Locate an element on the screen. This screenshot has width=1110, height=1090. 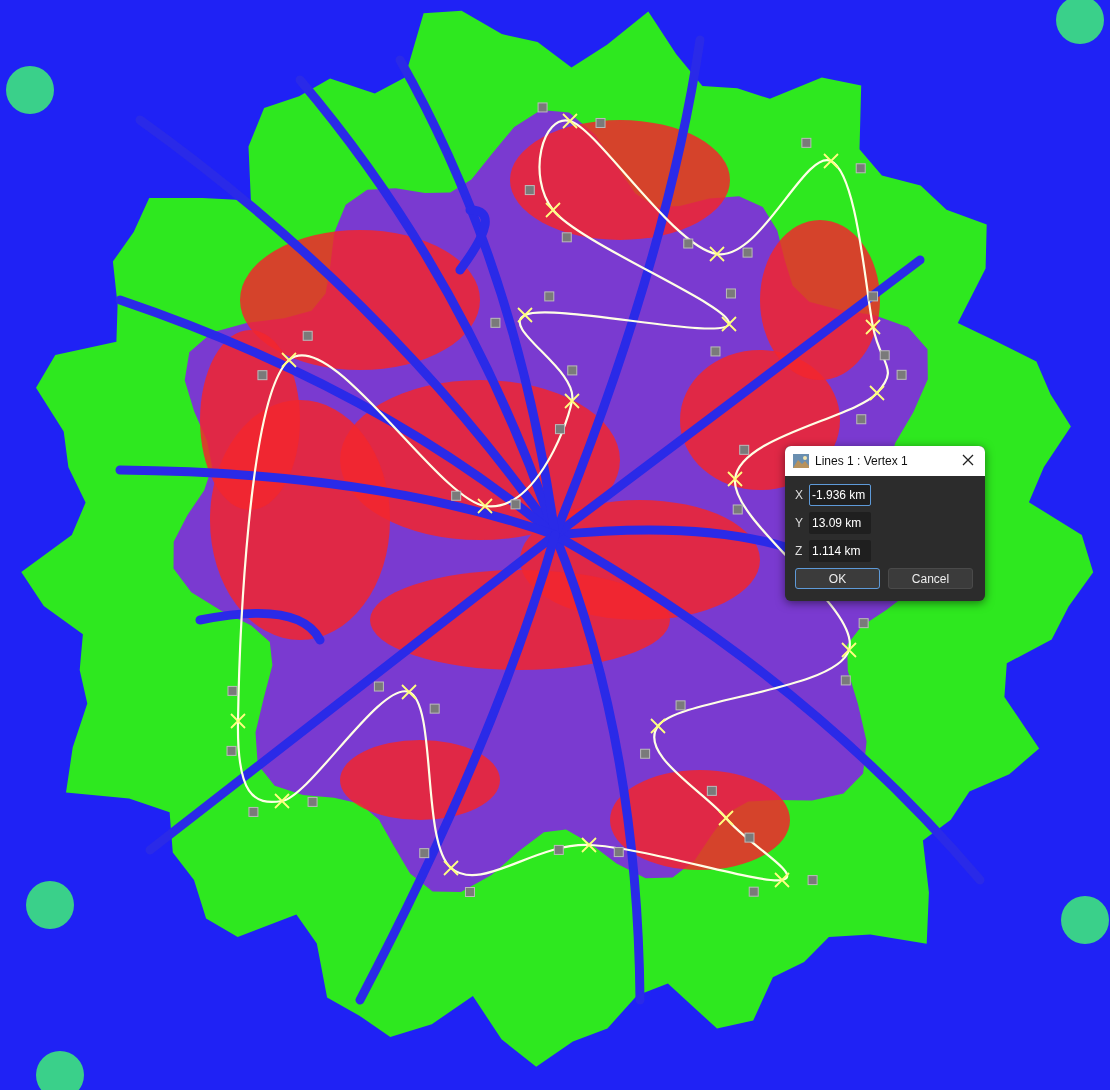
close-icon is located at coordinates (968, 459).